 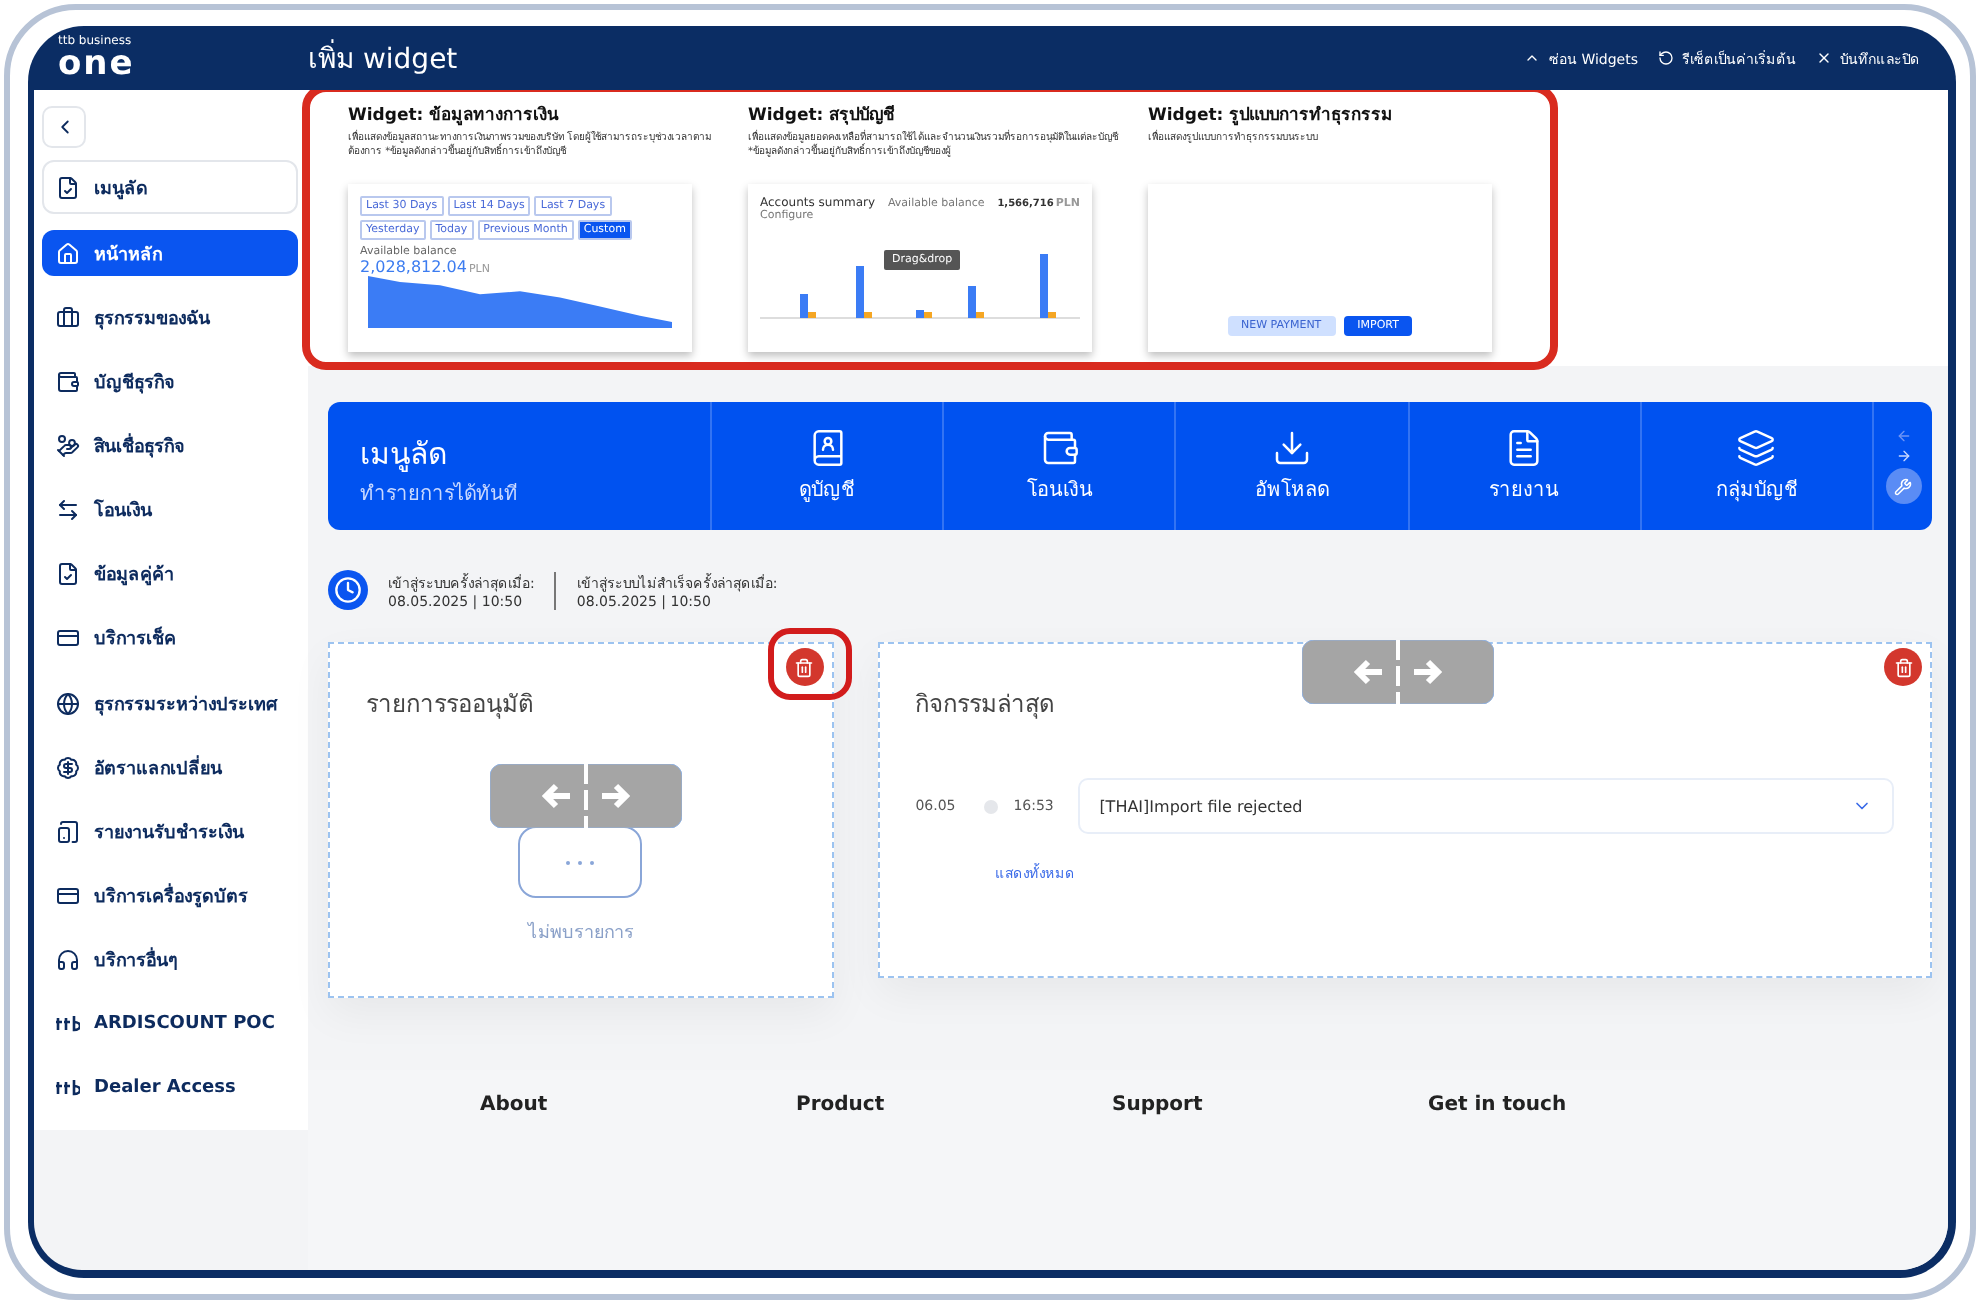 What do you see at coordinates (1903, 436) in the screenshot?
I see `arrow-left-icon` at bounding box center [1903, 436].